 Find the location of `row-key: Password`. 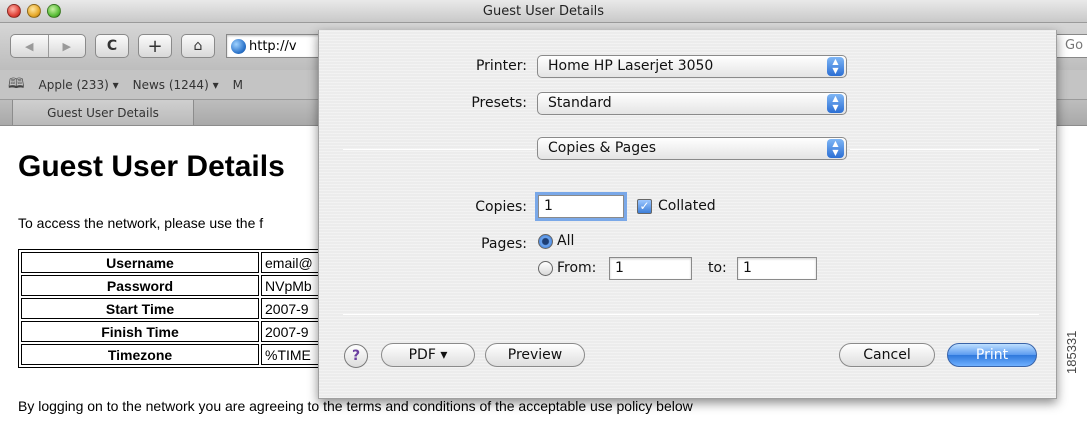

row-key: Password is located at coordinates (140, 285).